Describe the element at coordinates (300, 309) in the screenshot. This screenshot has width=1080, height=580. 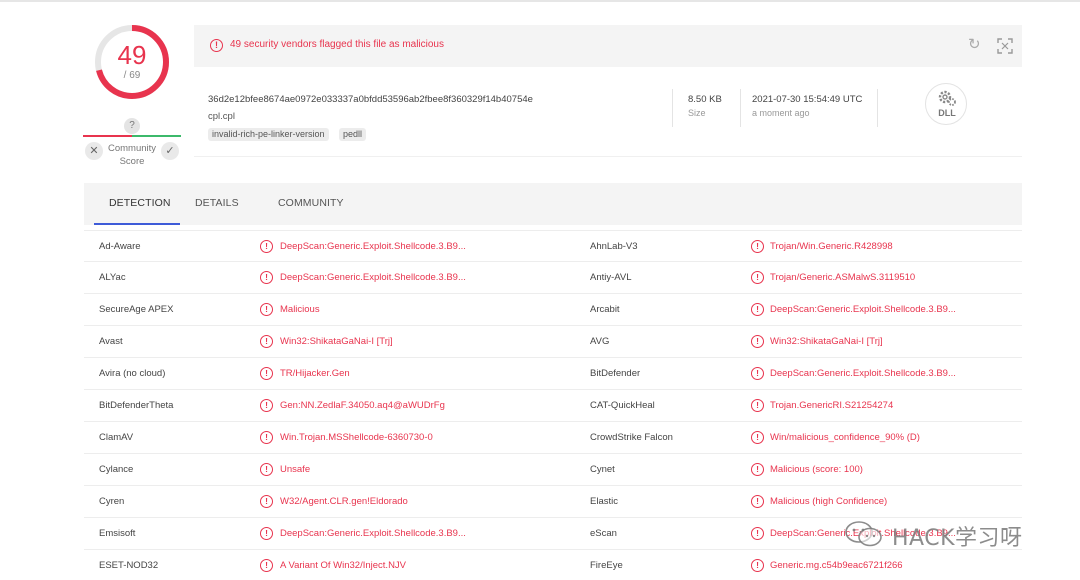
I see `detection-result: Malicious` at that location.